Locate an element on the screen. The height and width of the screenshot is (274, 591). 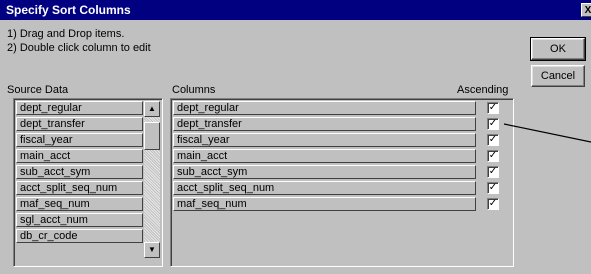
column-item-main-acct: main_acct is located at coordinates (324, 156).